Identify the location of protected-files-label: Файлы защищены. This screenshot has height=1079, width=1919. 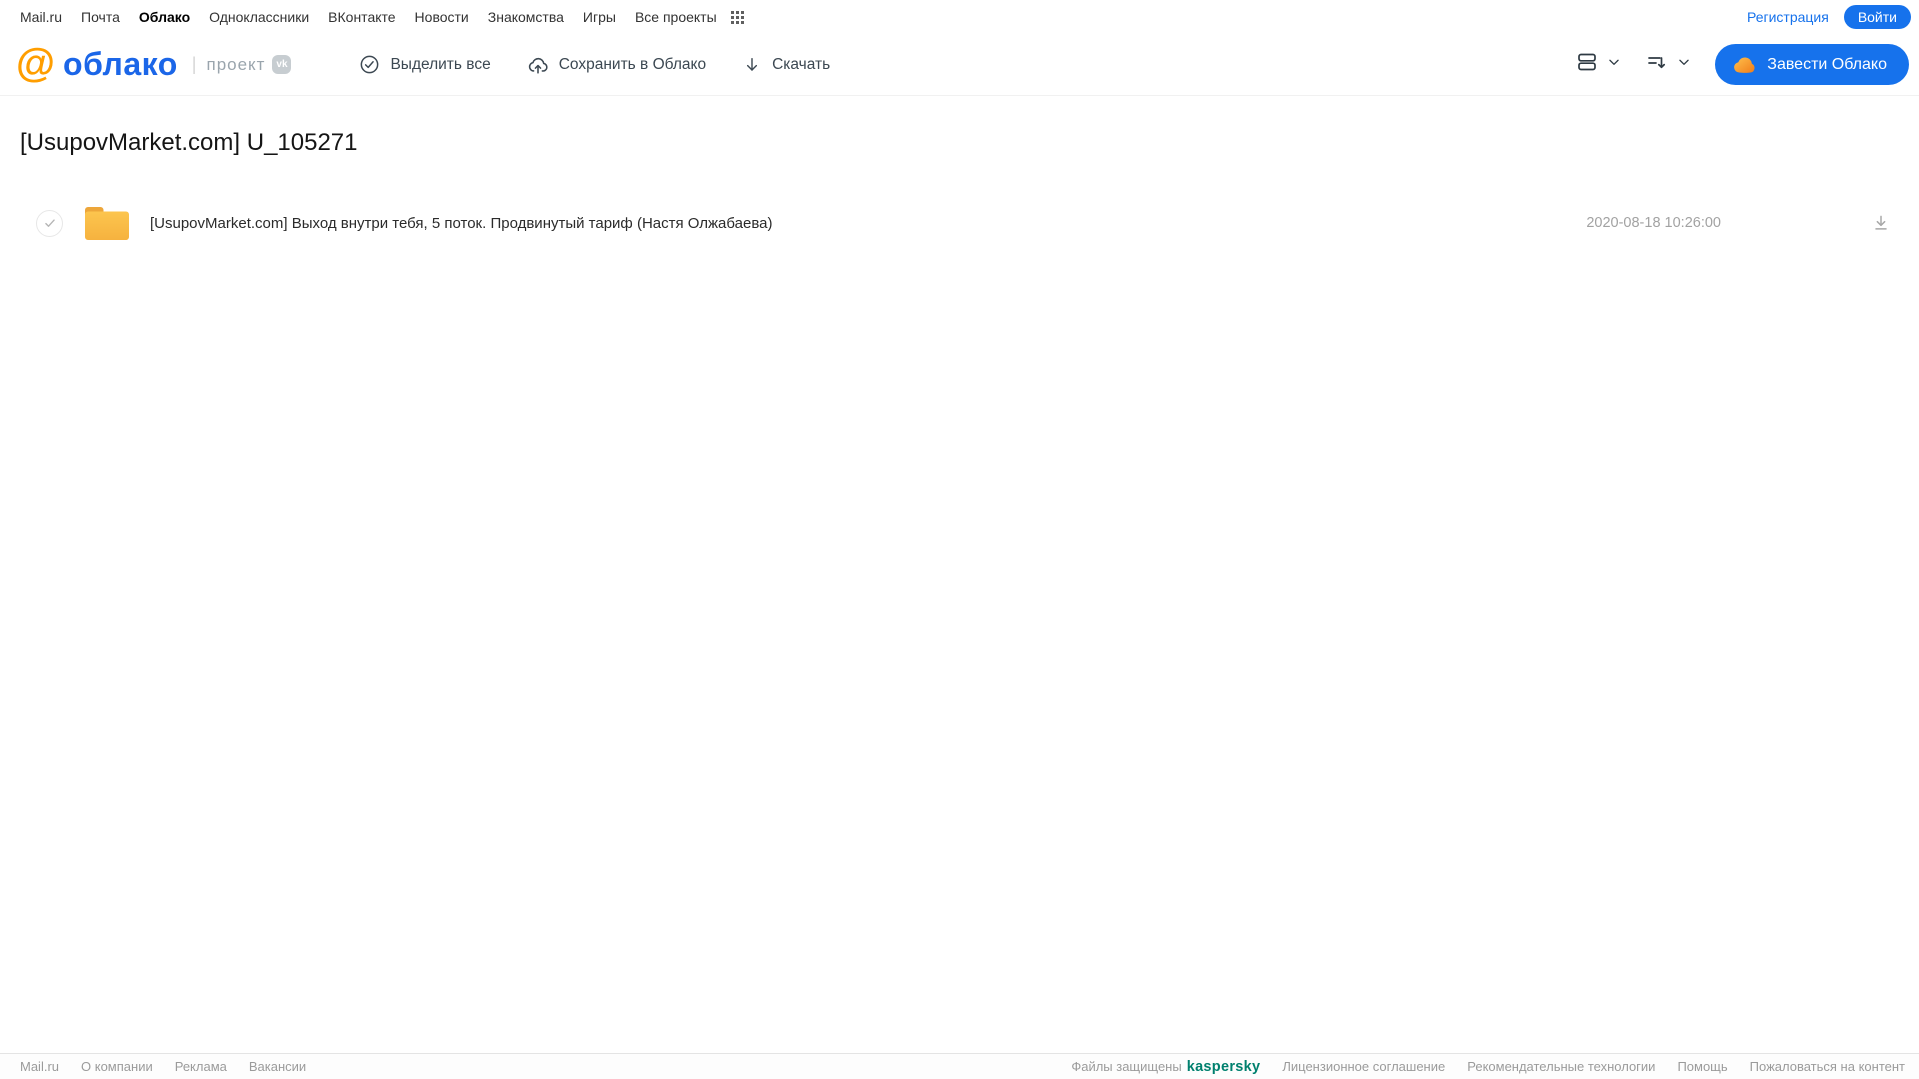
(1126, 1066).